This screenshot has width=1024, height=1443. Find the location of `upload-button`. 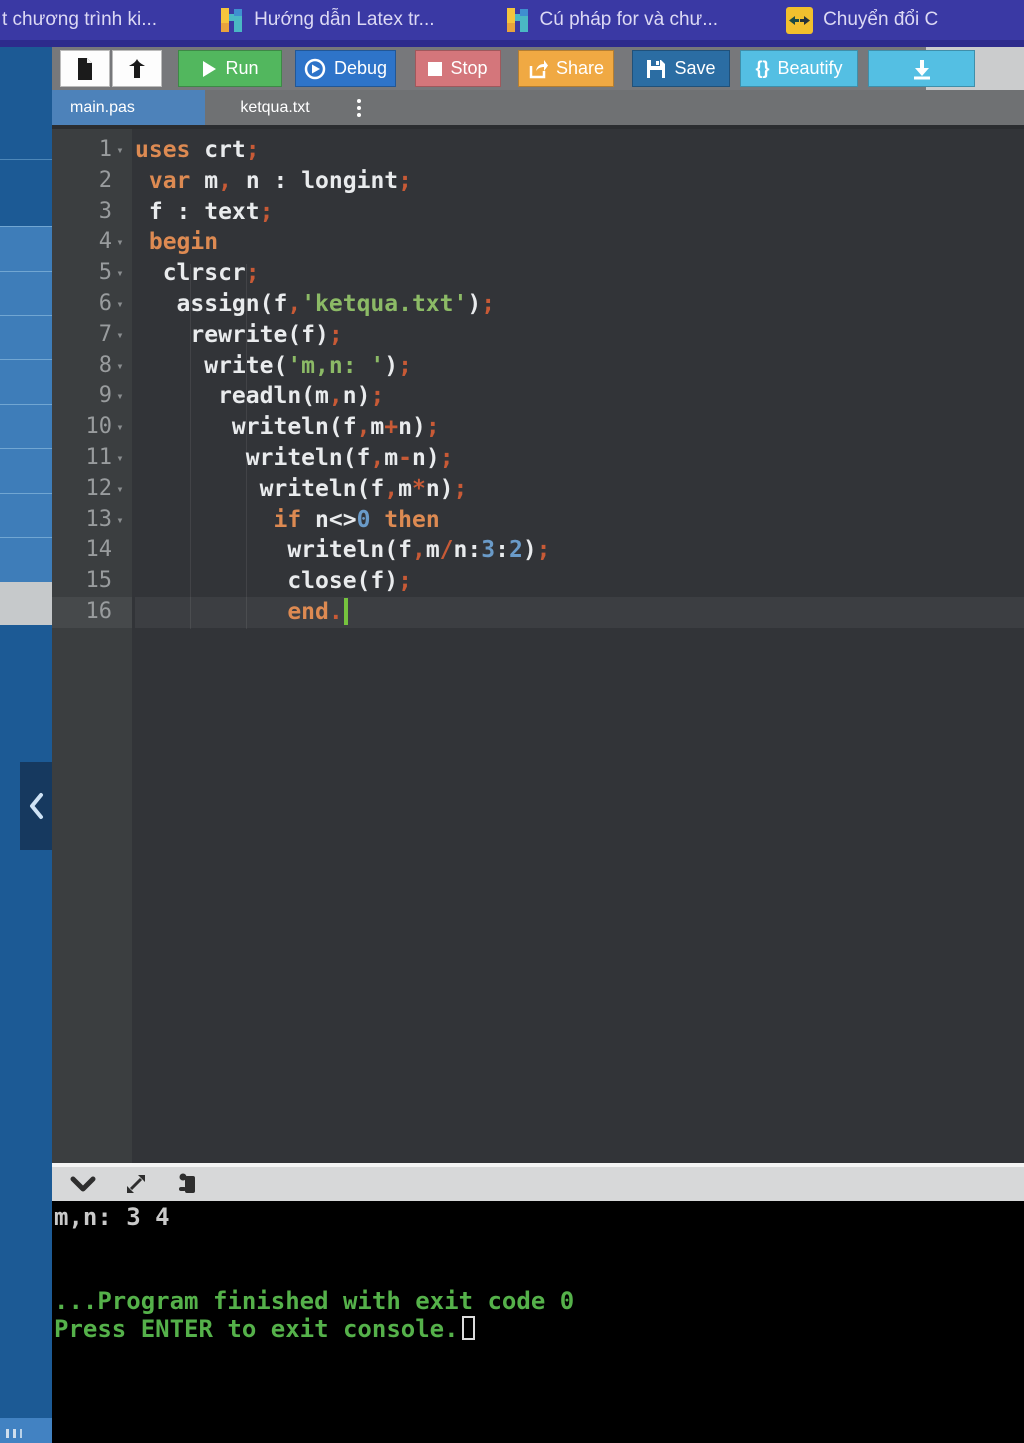

upload-button is located at coordinates (137, 68).